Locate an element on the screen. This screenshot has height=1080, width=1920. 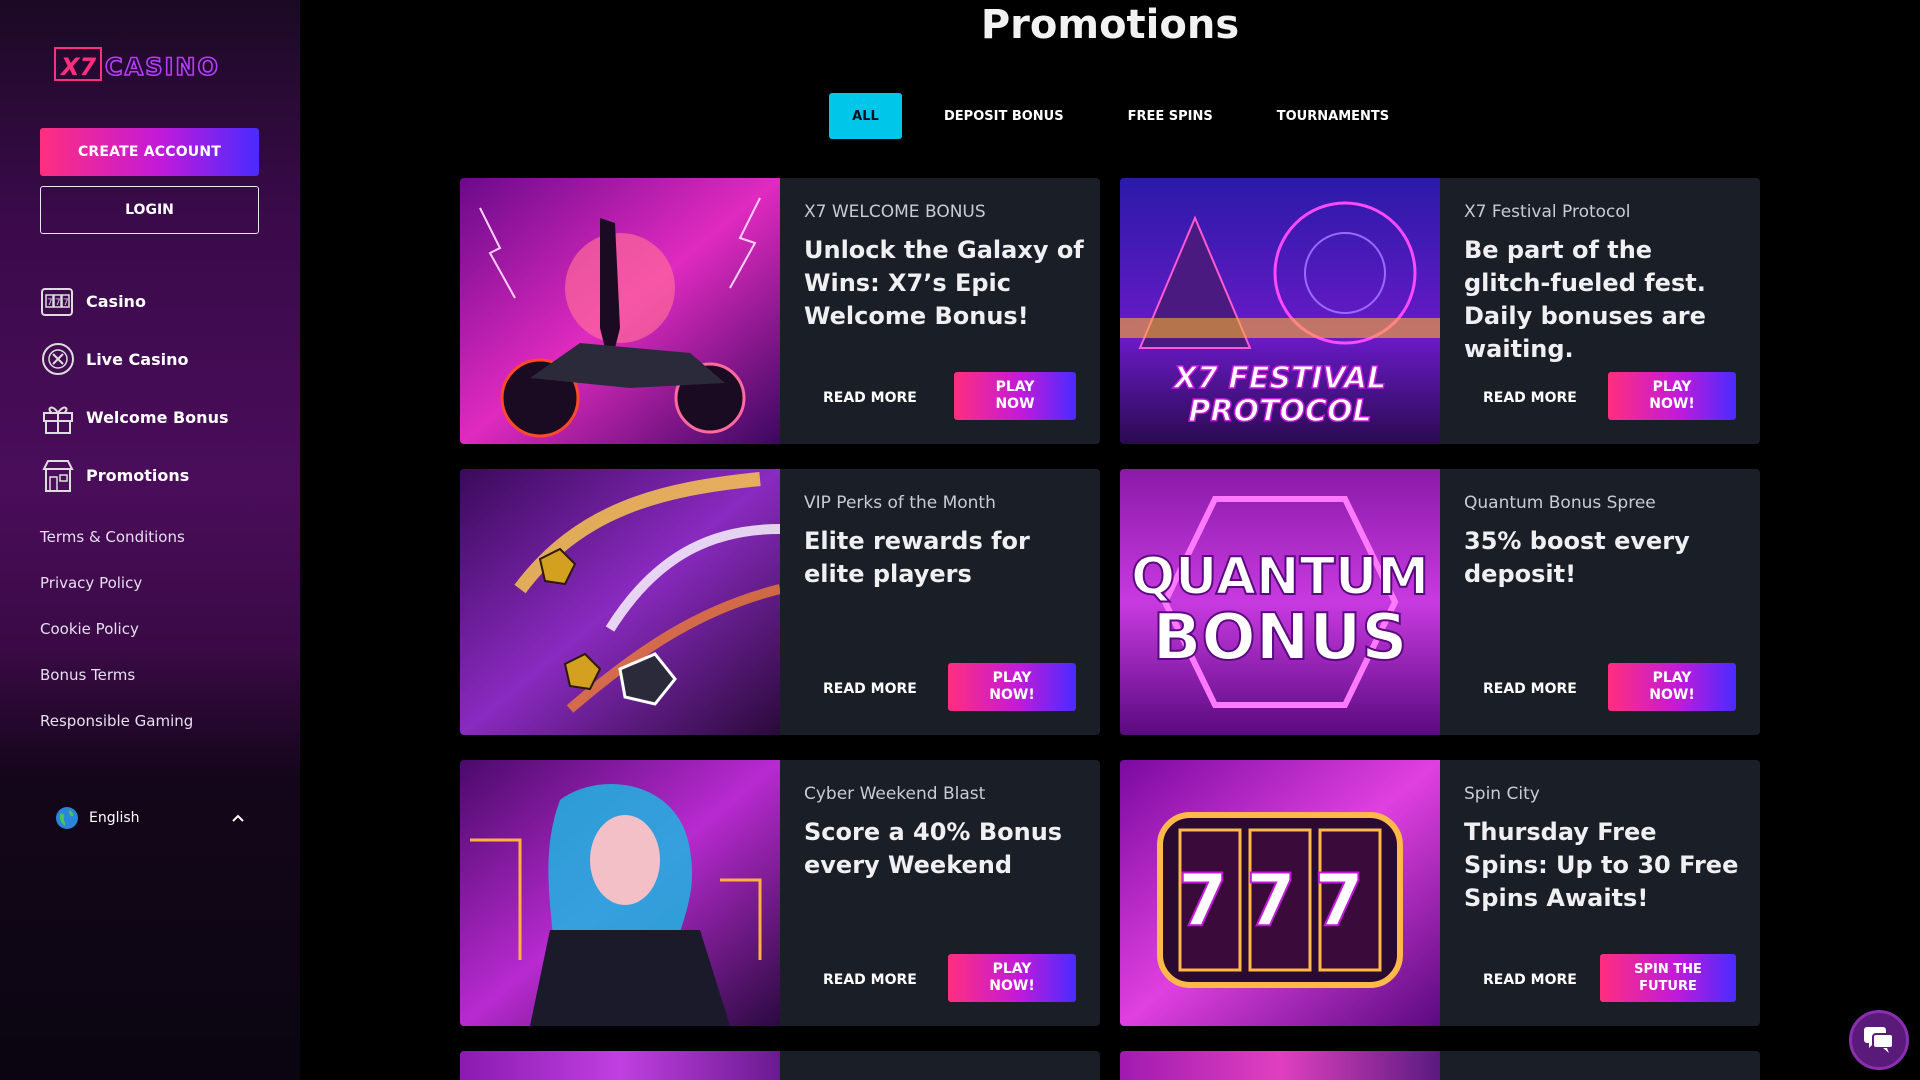
nav-item-welcome-bonus: Welcome Bonus is located at coordinates (160, 417).